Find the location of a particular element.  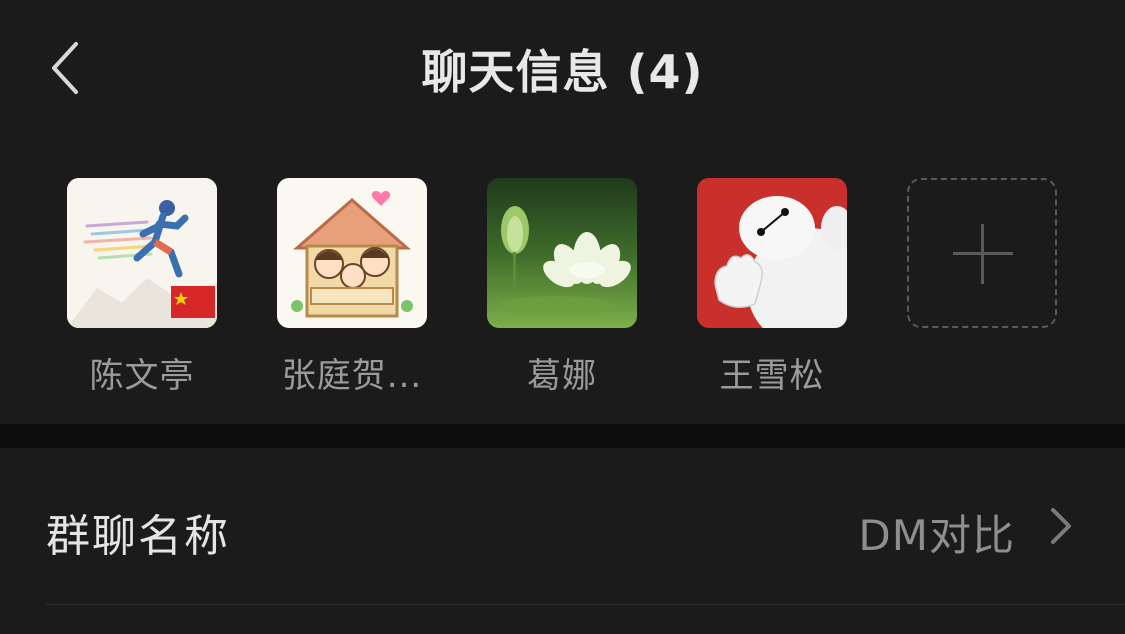

add-member-button is located at coordinates (982, 253).